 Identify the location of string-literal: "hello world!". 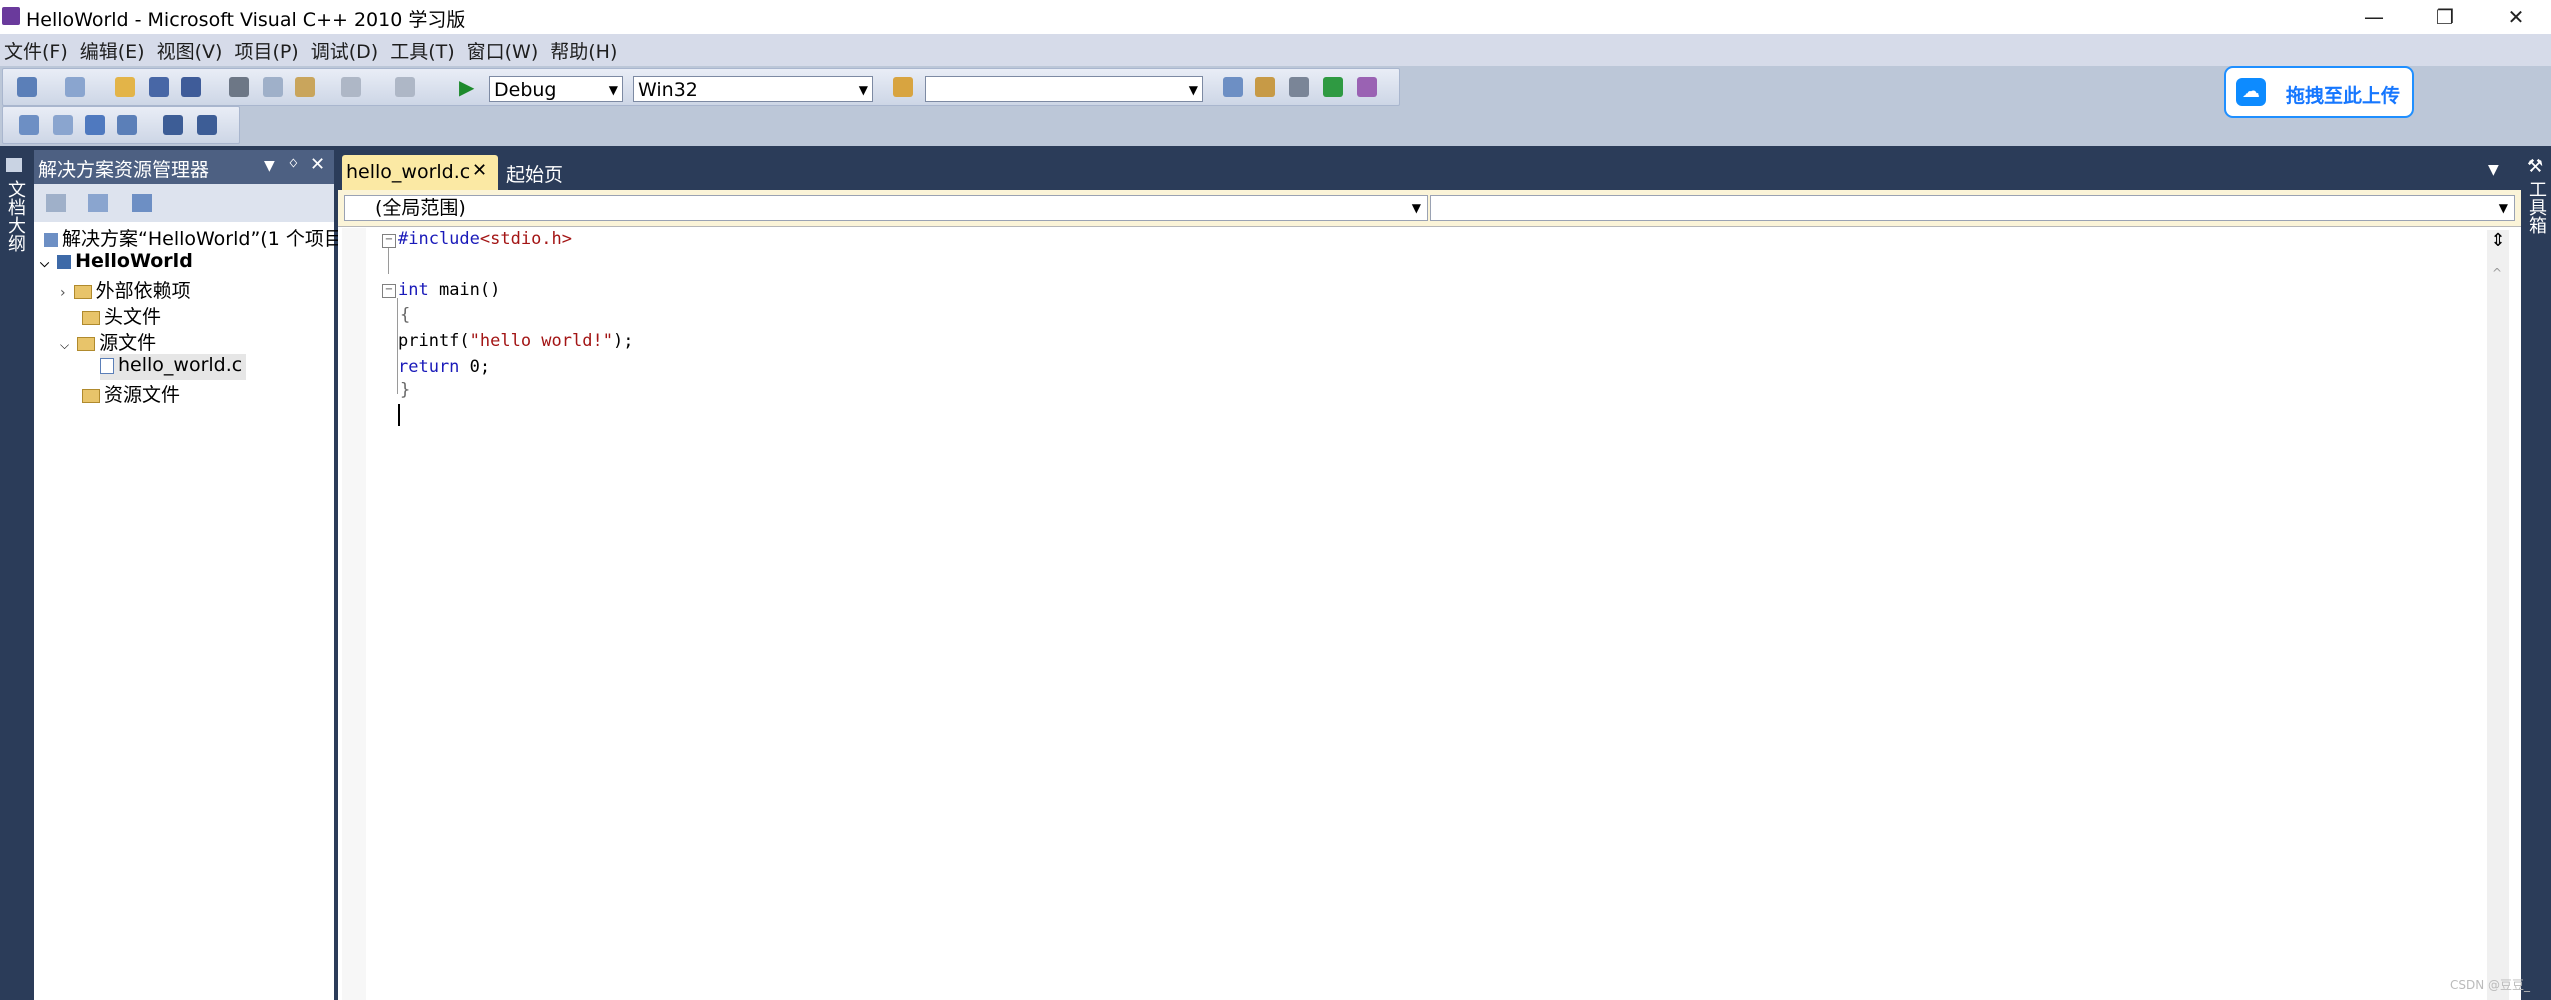
(541, 341).